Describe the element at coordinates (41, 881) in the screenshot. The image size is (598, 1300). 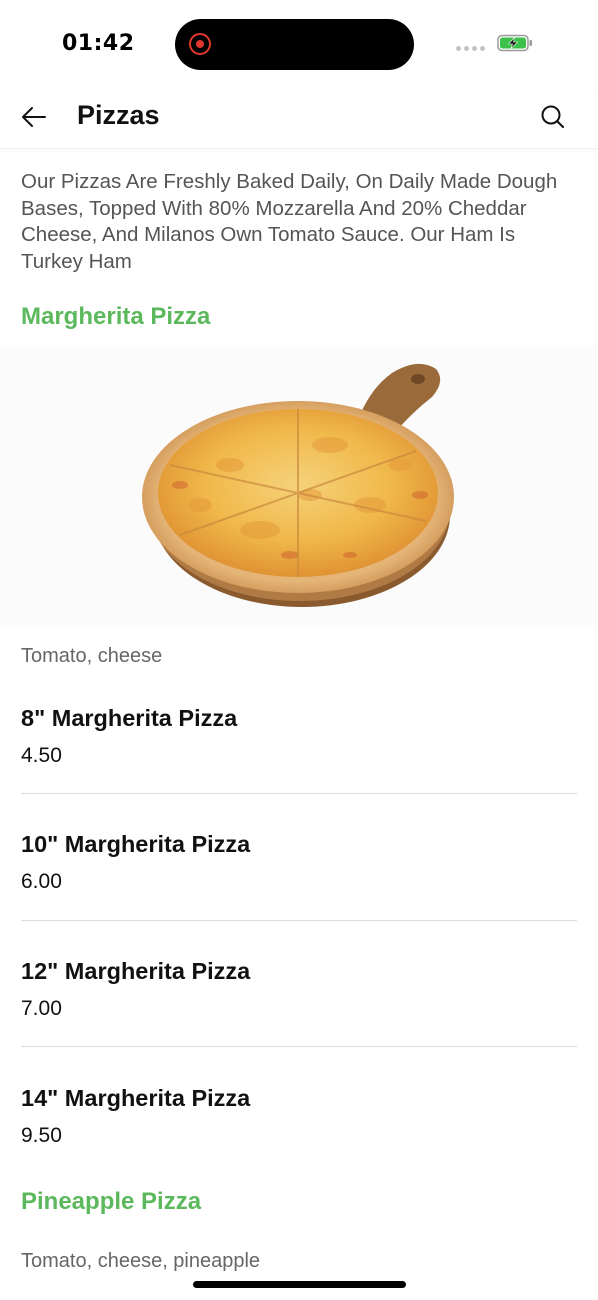
I see `menu-item-price: 6.00` at that location.